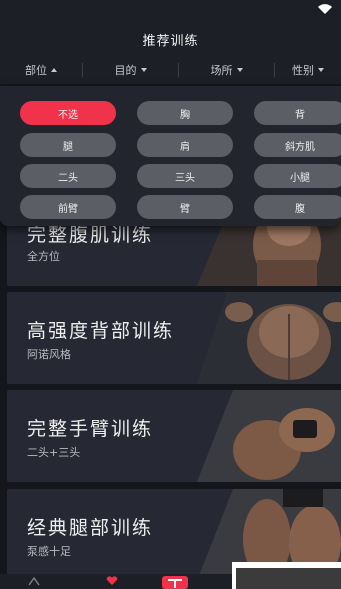 This screenshot has height=589, width=341. What do you see at coordinates (90, 429) in the screenshot?
I see `card-title: 完整手臂训练` at bounding box center [90, 429].